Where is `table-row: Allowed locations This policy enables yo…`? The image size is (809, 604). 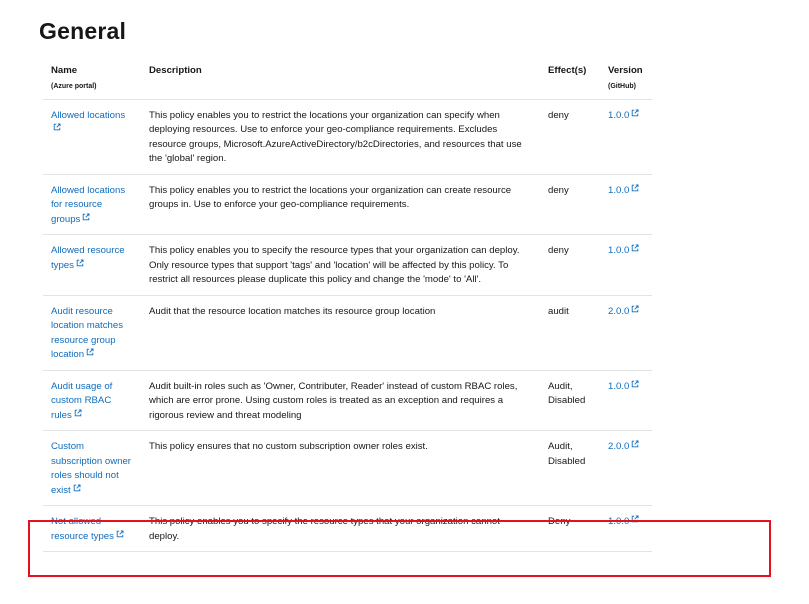 table-row: Allowed locations This policy enables yo… is located at coordinates (347, 137).